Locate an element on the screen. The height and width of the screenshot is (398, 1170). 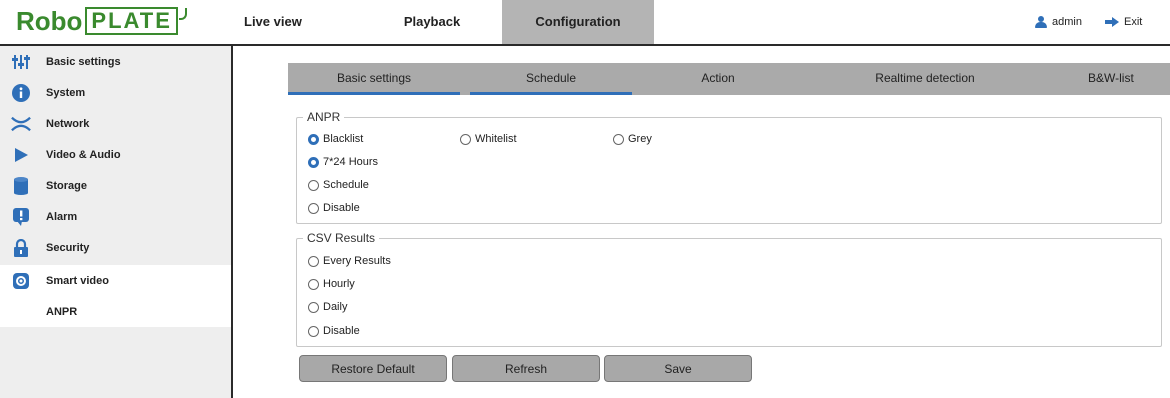
radio-label: Schedule is located at coordinates (346, 185).